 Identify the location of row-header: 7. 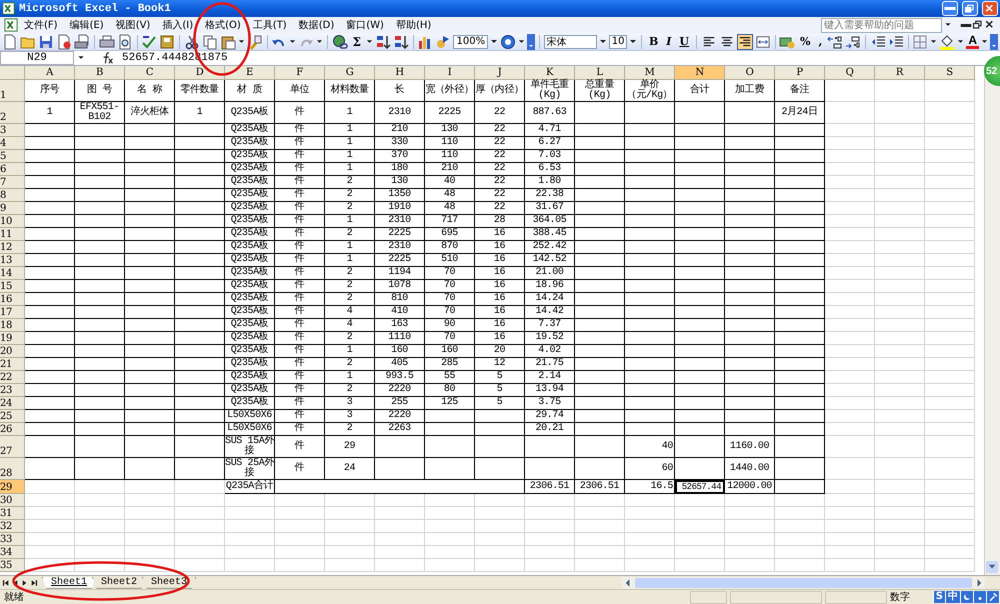
(12, 182).